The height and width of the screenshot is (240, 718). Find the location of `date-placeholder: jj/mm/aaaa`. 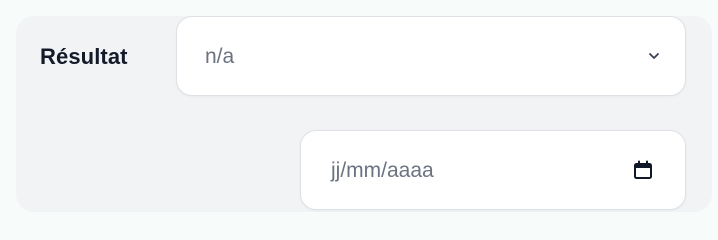

date-placeholder: jj/mm/aaaa is located at coordinates (382, 170).